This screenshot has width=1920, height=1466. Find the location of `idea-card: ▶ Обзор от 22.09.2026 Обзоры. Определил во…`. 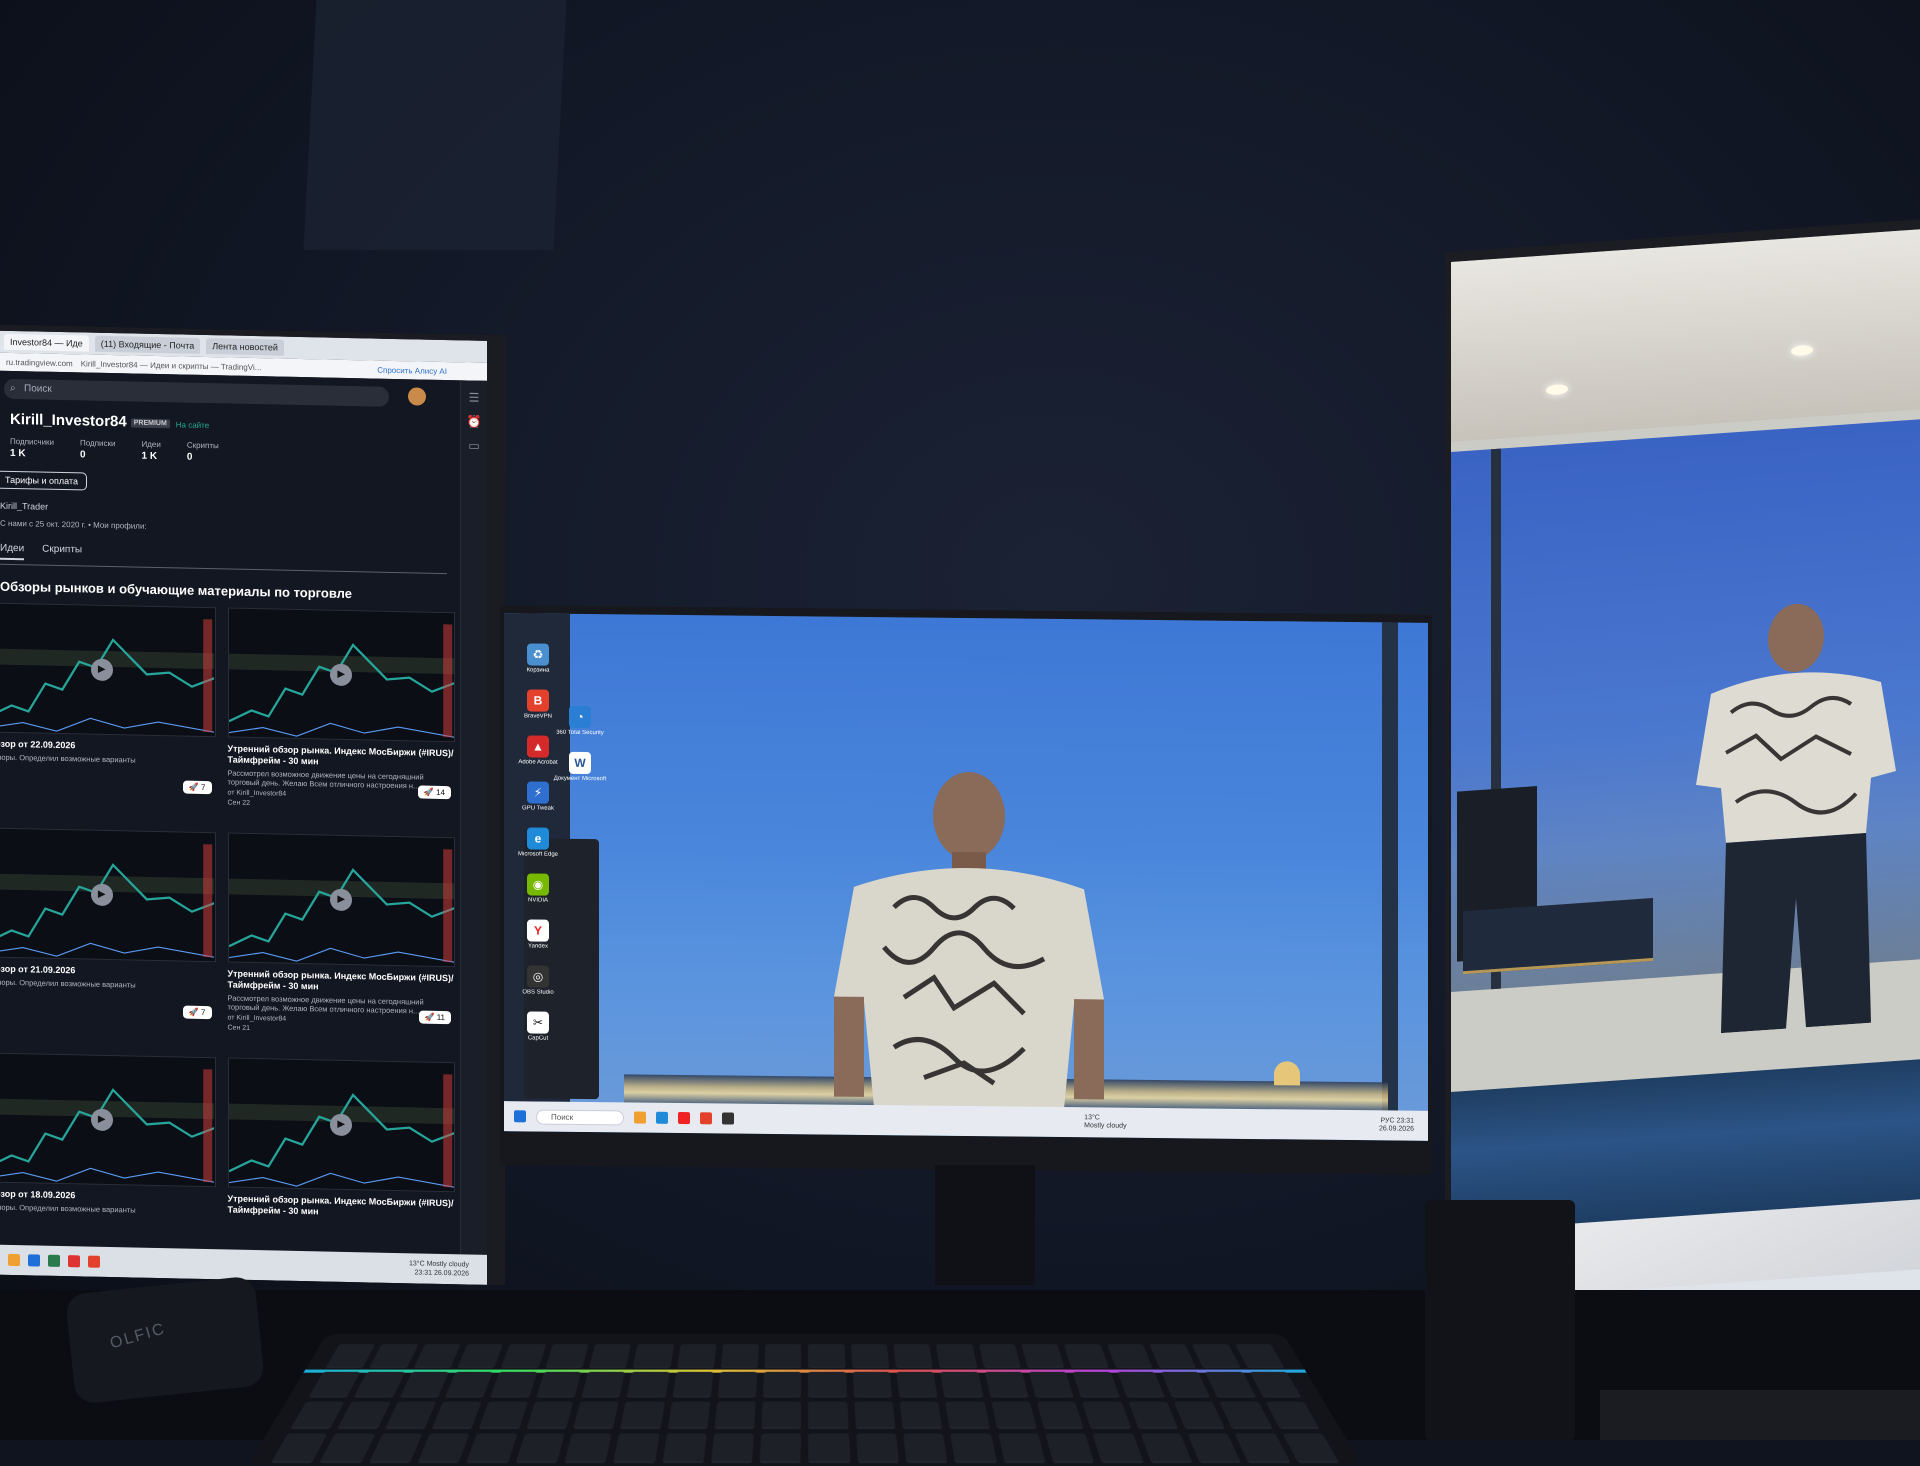

idea-card: ▶ Обзор от 22.09.2026 Обзоры. Определил во… is located at coordinates (108, 712).